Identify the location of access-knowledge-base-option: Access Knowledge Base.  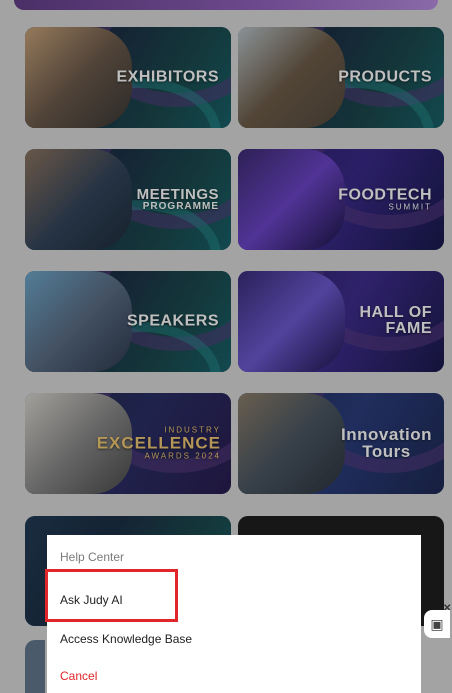
(126, 639).